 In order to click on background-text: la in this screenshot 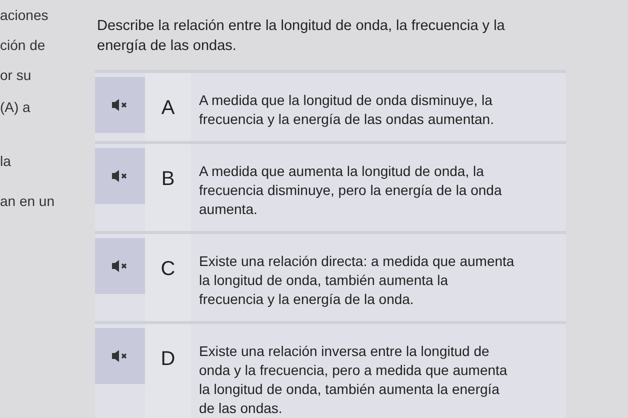, I will do `click(6, 161)`.